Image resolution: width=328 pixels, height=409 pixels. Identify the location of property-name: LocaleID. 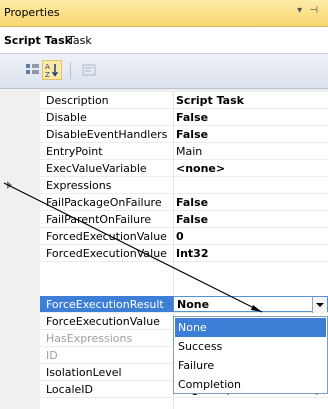
(69, 389).